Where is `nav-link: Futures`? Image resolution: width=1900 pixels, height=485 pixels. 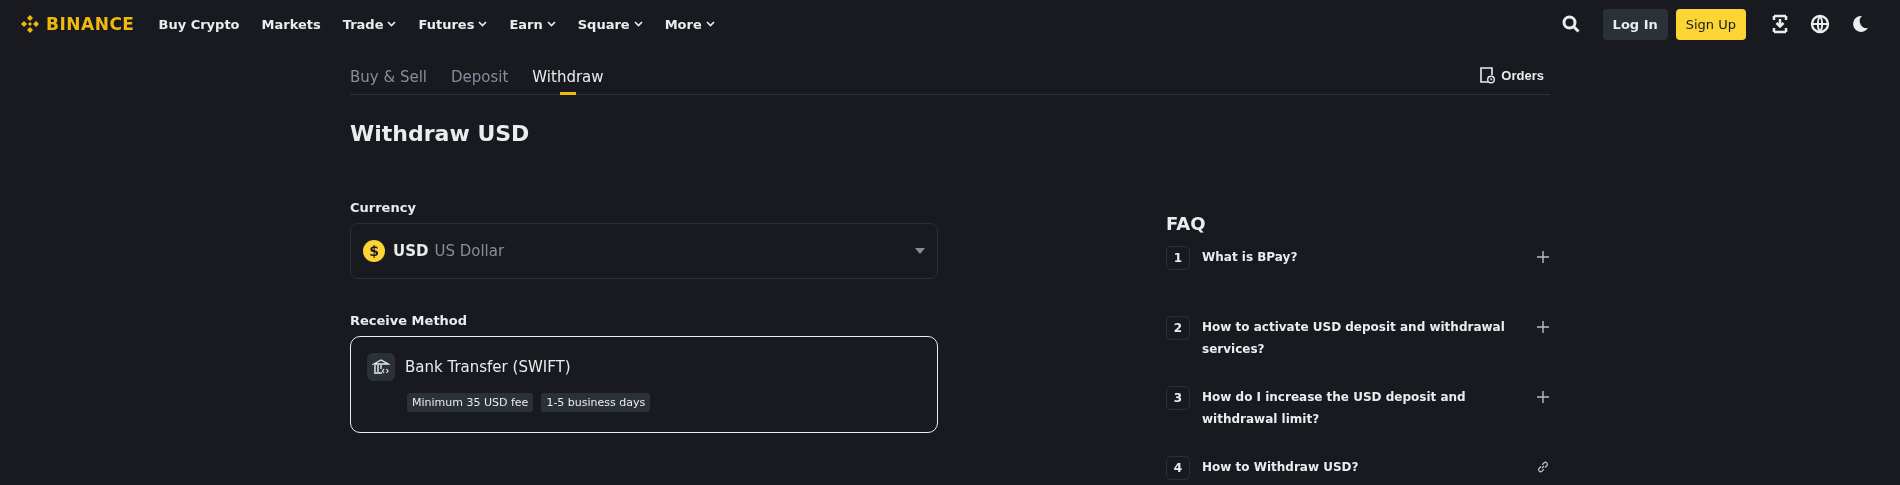
nav-link: Futures is located at coordinates (453, 24).